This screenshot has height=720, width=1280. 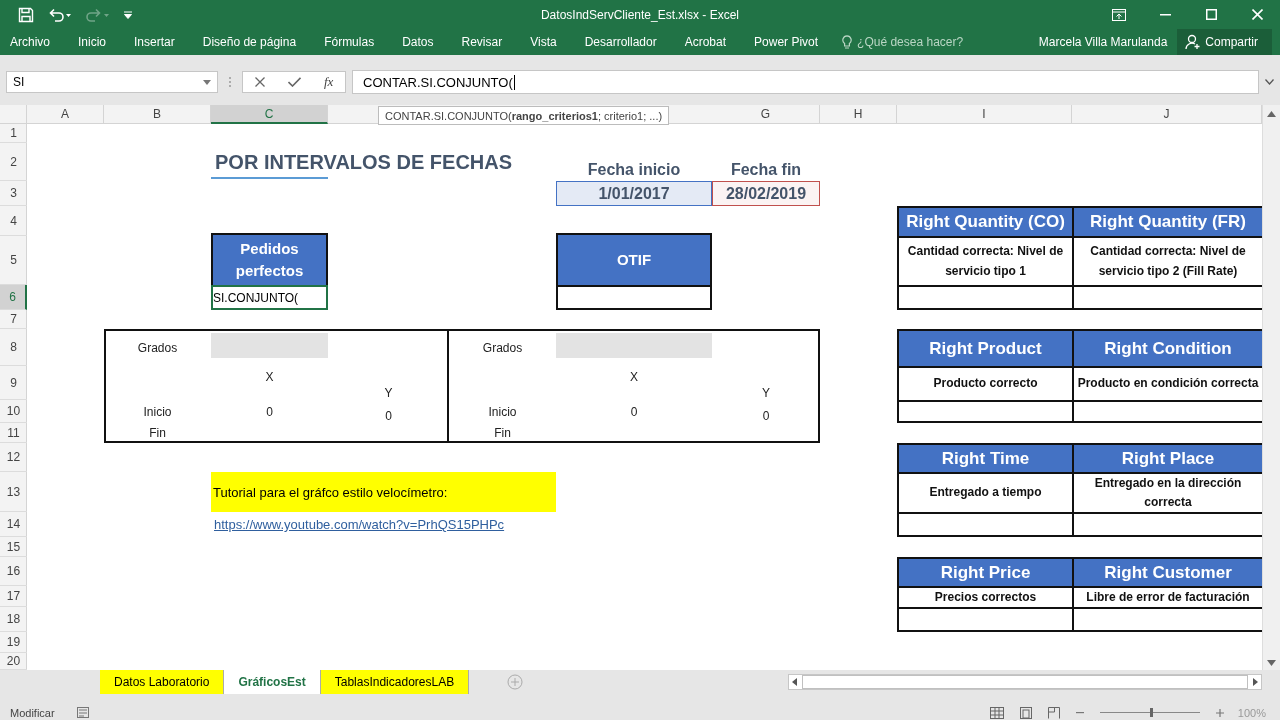 I want to click on formula-field: CONTAR.SI.CONJUNTO(, so click(x=805, y=82).